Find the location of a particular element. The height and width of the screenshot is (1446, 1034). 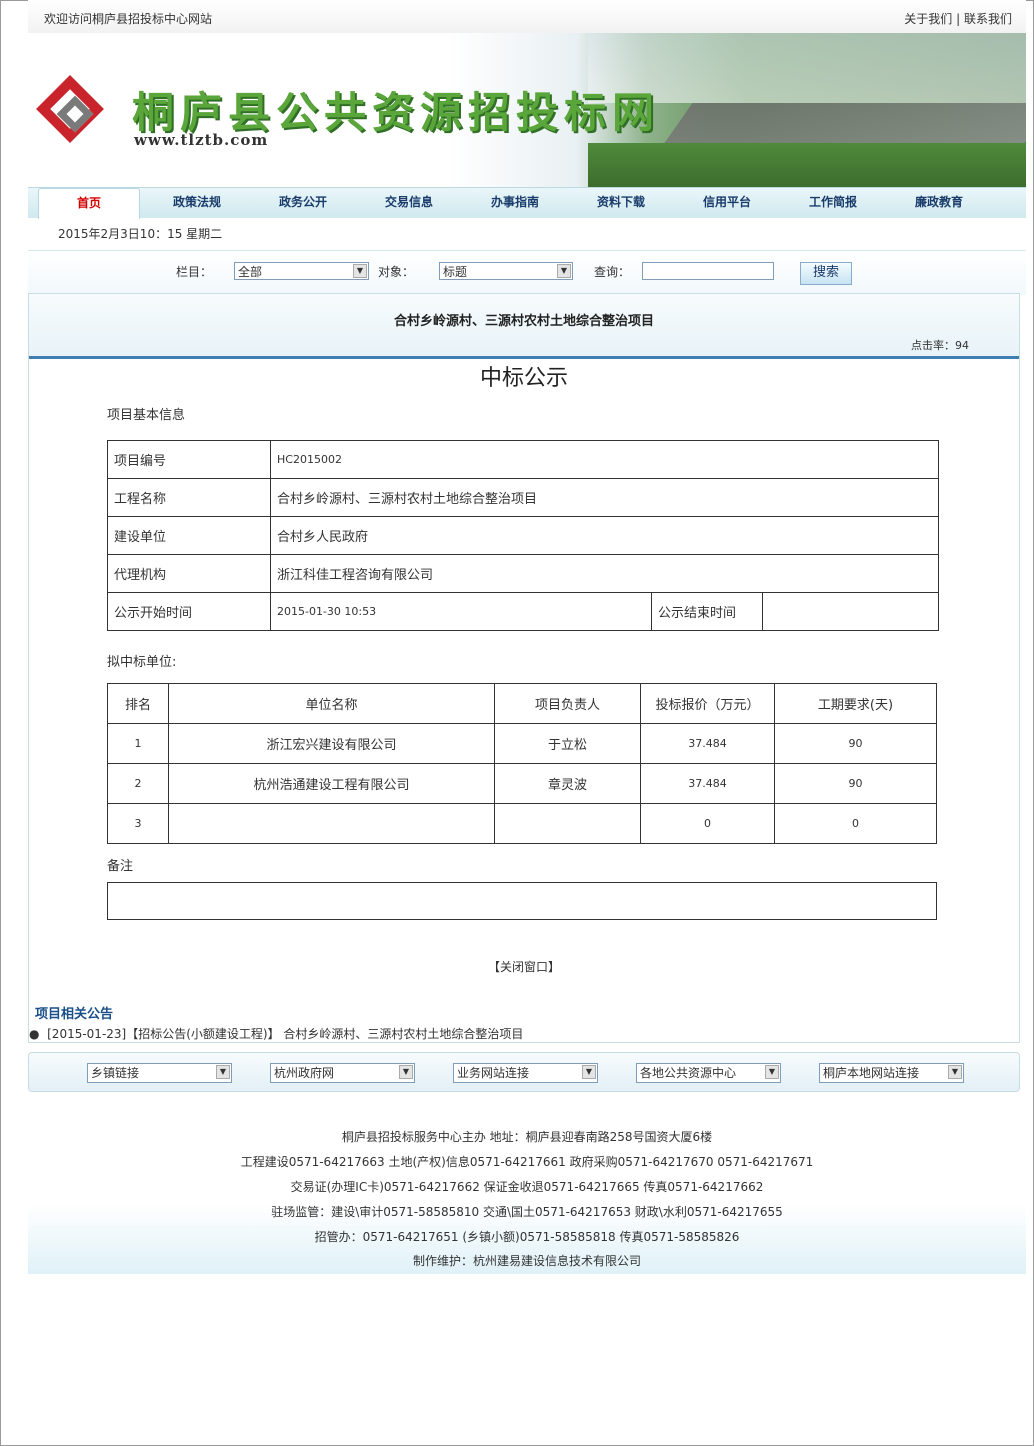

nav-downloads: 资料下载 is located at coordinates (621, 203).